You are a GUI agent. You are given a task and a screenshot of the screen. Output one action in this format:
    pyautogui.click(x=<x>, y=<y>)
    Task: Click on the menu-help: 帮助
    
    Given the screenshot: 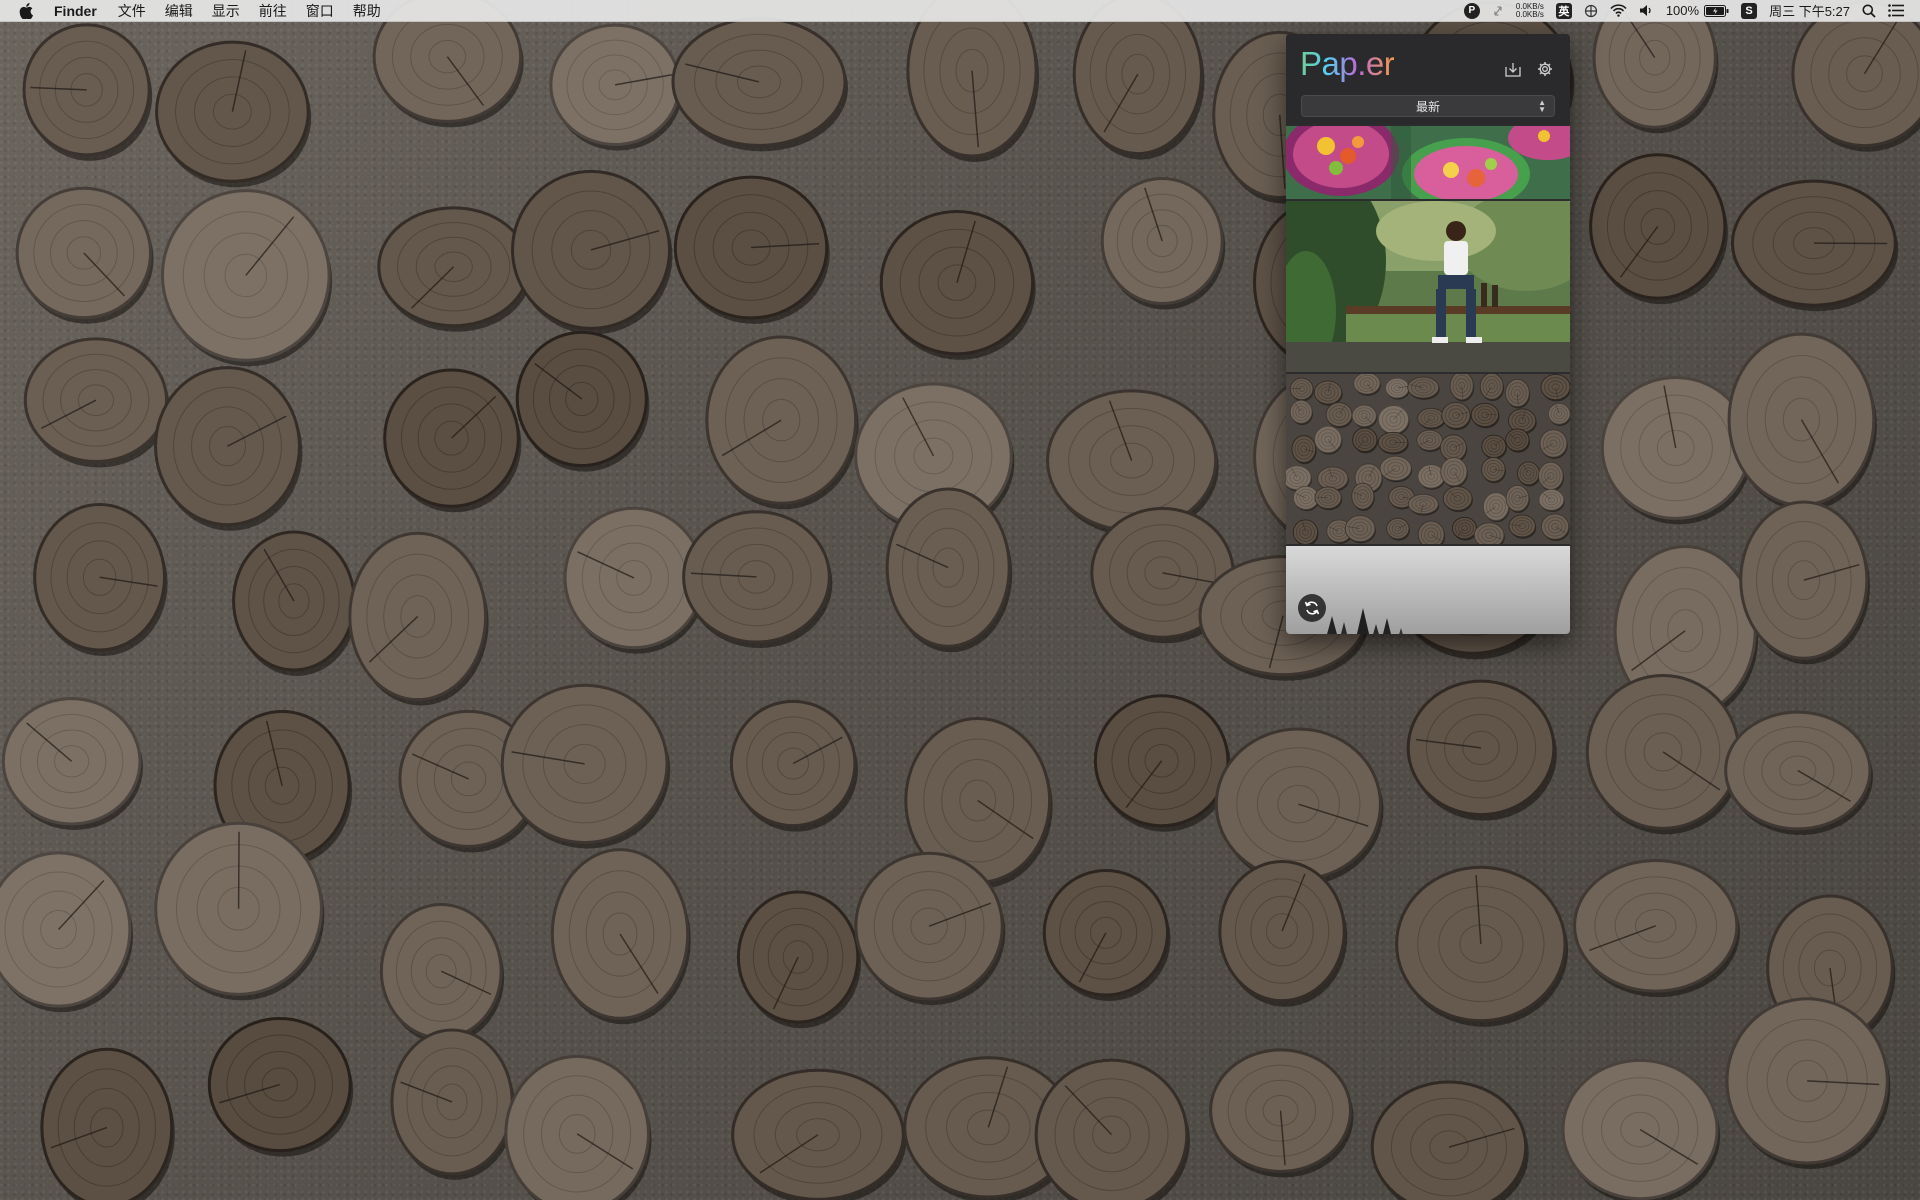 What is the action you would take?
    pyautogui.click(x=367, y=11)
    